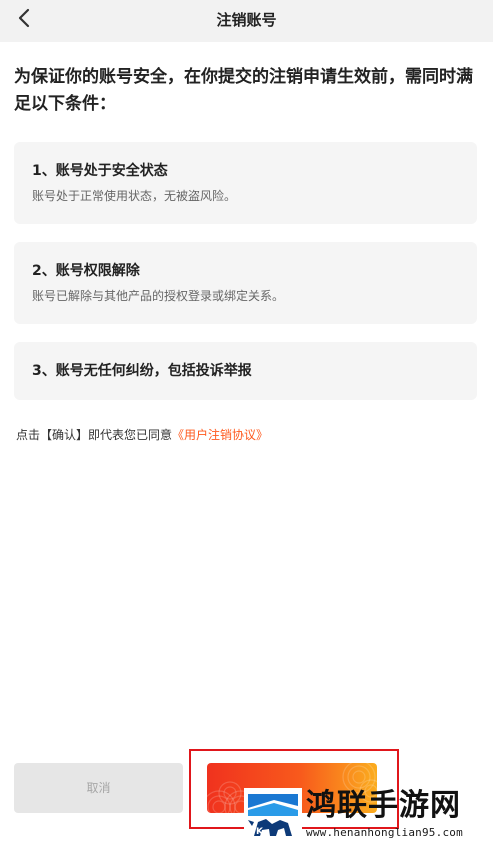 Image resolution: width=493 pixels, height=846 pixels. What do you see at coordinates (260, 832) in the screenshot?
I see `svg-text: K` at bounding box center [260, 832].